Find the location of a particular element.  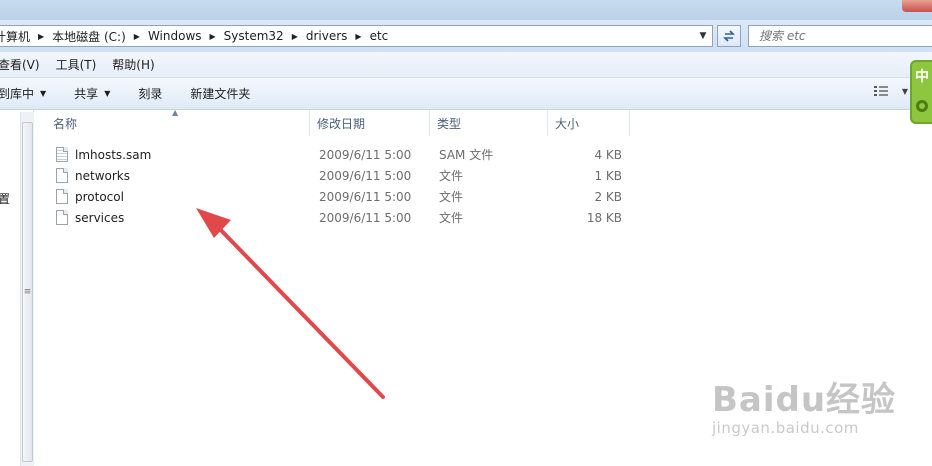

file-name: protocol is located at coordinates (99, 196).